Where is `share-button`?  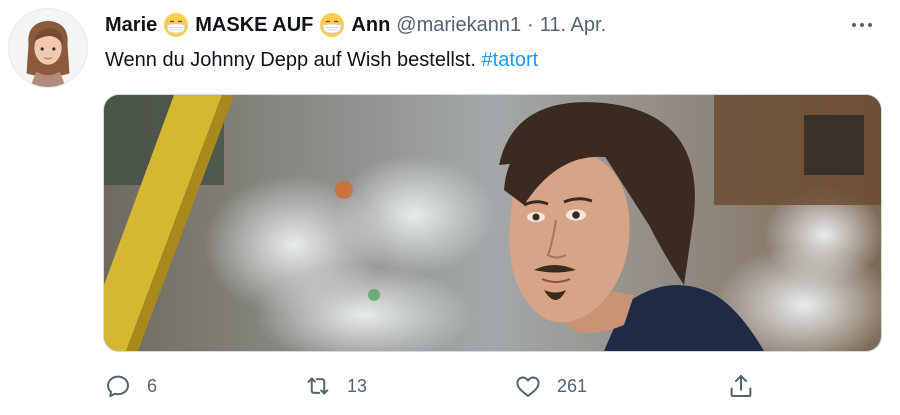
share-button is located at coordinates (741, 386).